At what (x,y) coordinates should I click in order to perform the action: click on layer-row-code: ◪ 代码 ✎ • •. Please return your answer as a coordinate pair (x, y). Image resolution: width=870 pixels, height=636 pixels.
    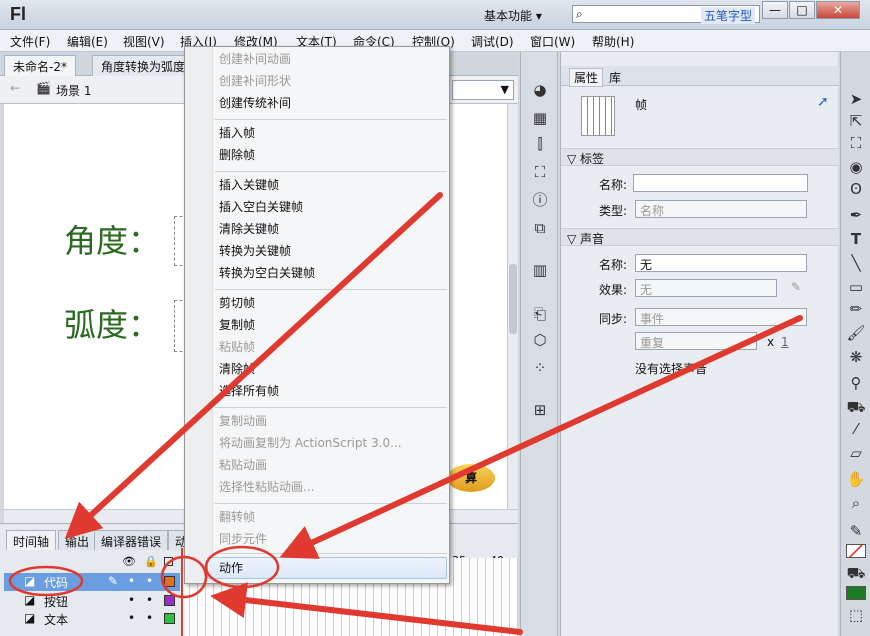
    Looking at the image, I should click on (92, 582).